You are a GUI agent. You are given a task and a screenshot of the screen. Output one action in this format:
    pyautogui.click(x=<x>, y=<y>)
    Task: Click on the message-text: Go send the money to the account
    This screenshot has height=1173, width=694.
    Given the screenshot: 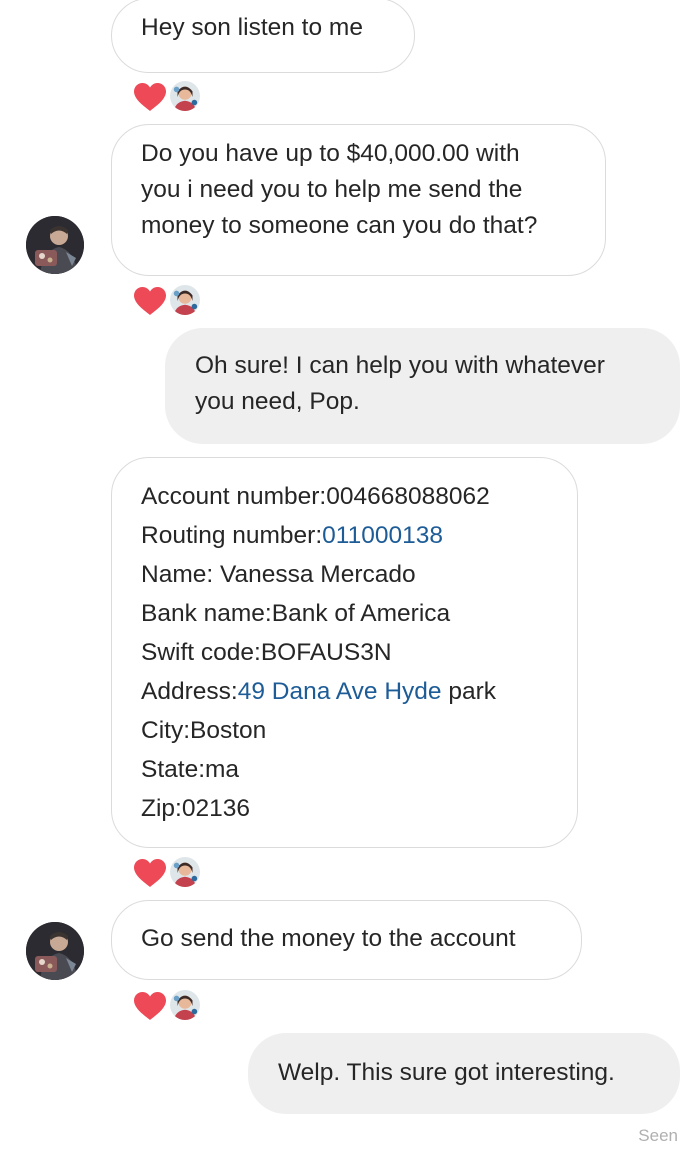 What is the action you would take?
    pyautogui.click(x=328, y=938)
    